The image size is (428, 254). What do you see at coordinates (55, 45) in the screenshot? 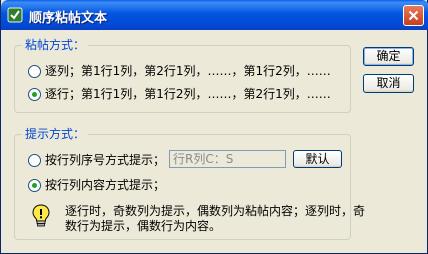
I see `paste-mode-label: 粘帖方式：` at bounding box center [55, 45].